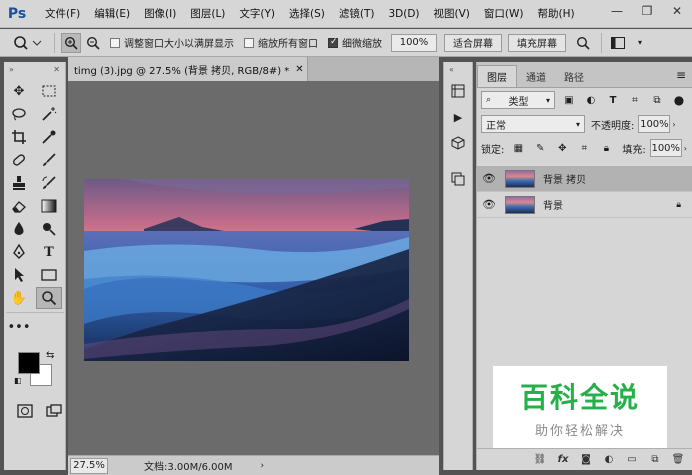 This screenshot has height=475, width=692. I want to click on close-tab-icon: ✕, so click(299, 69).